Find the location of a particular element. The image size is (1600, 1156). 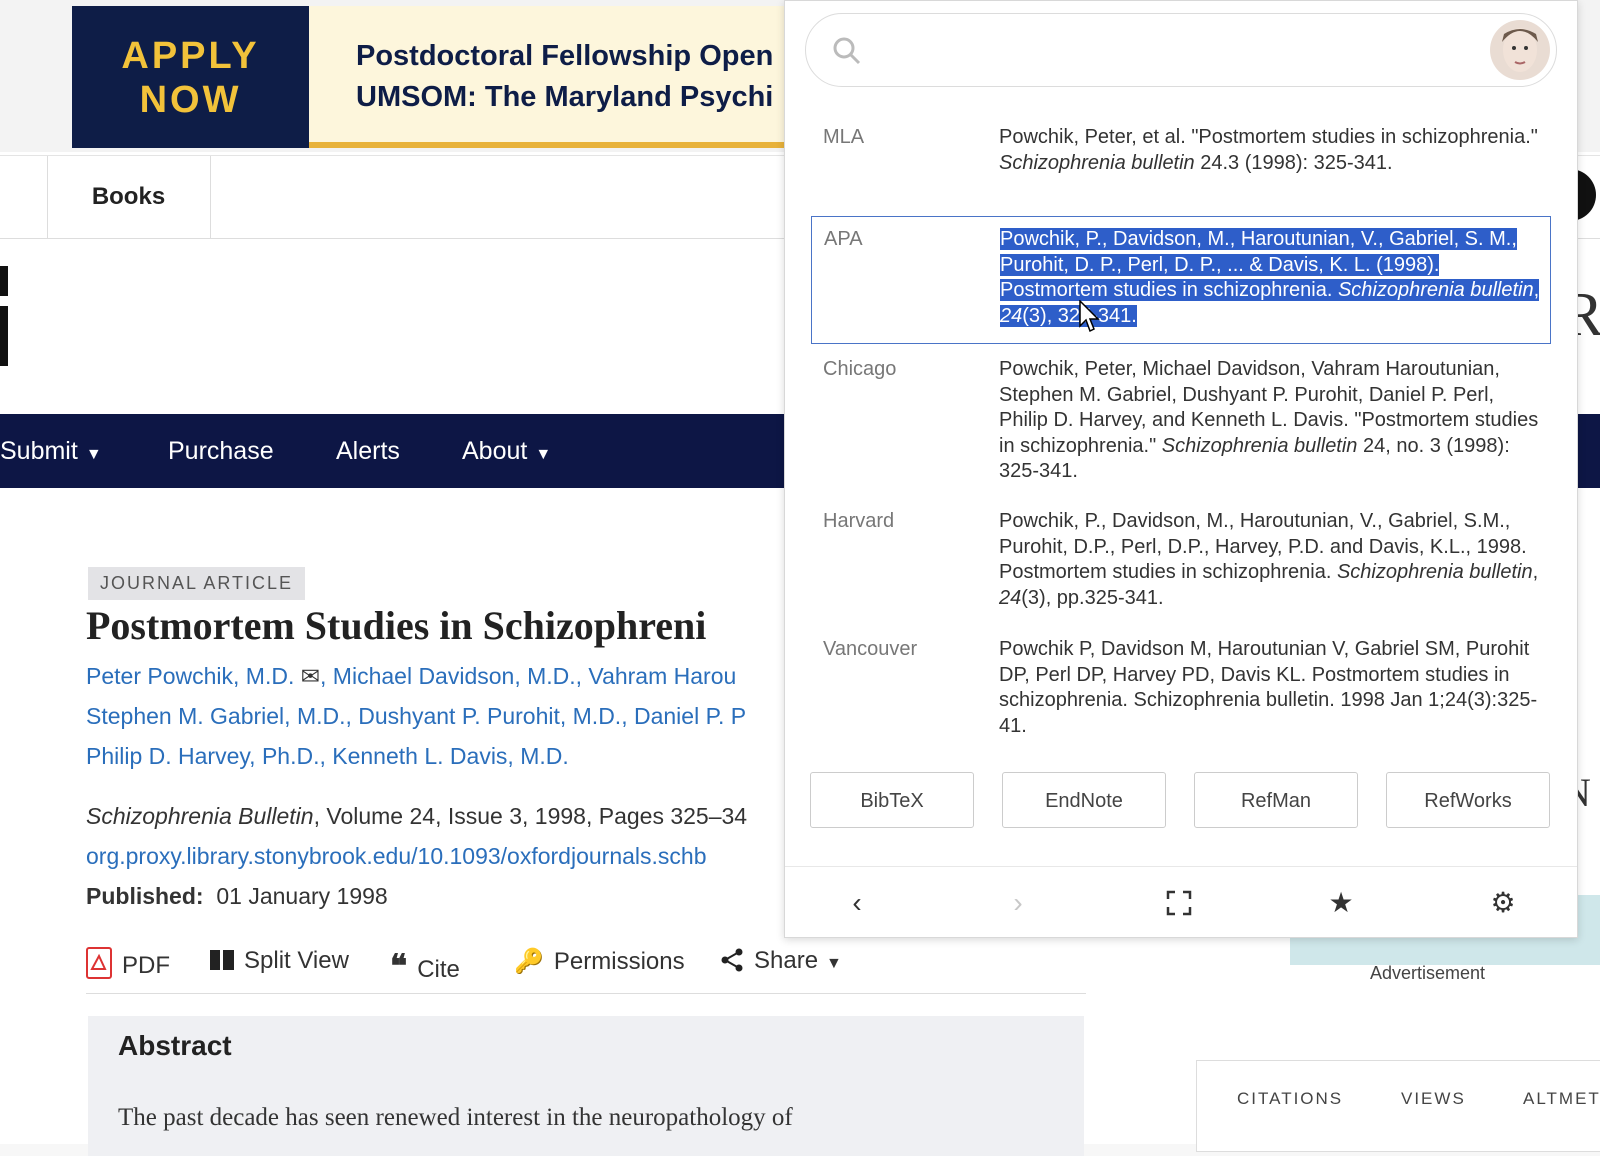

search-icon is located at coordinates (847, 51).